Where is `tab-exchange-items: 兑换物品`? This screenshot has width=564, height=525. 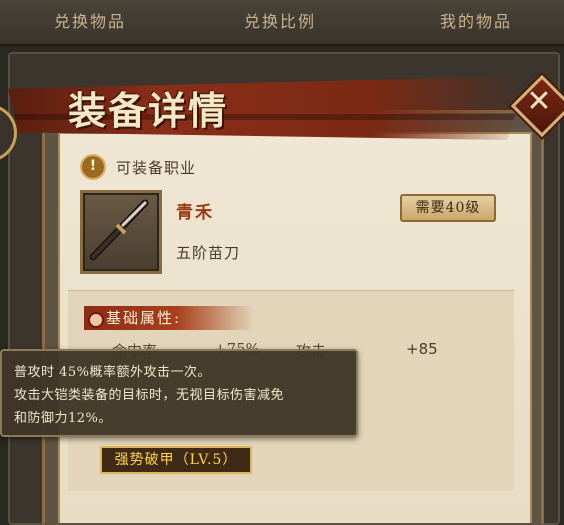
tab-exchange-items: 兑换物品 is located at coordinates (90, 22).